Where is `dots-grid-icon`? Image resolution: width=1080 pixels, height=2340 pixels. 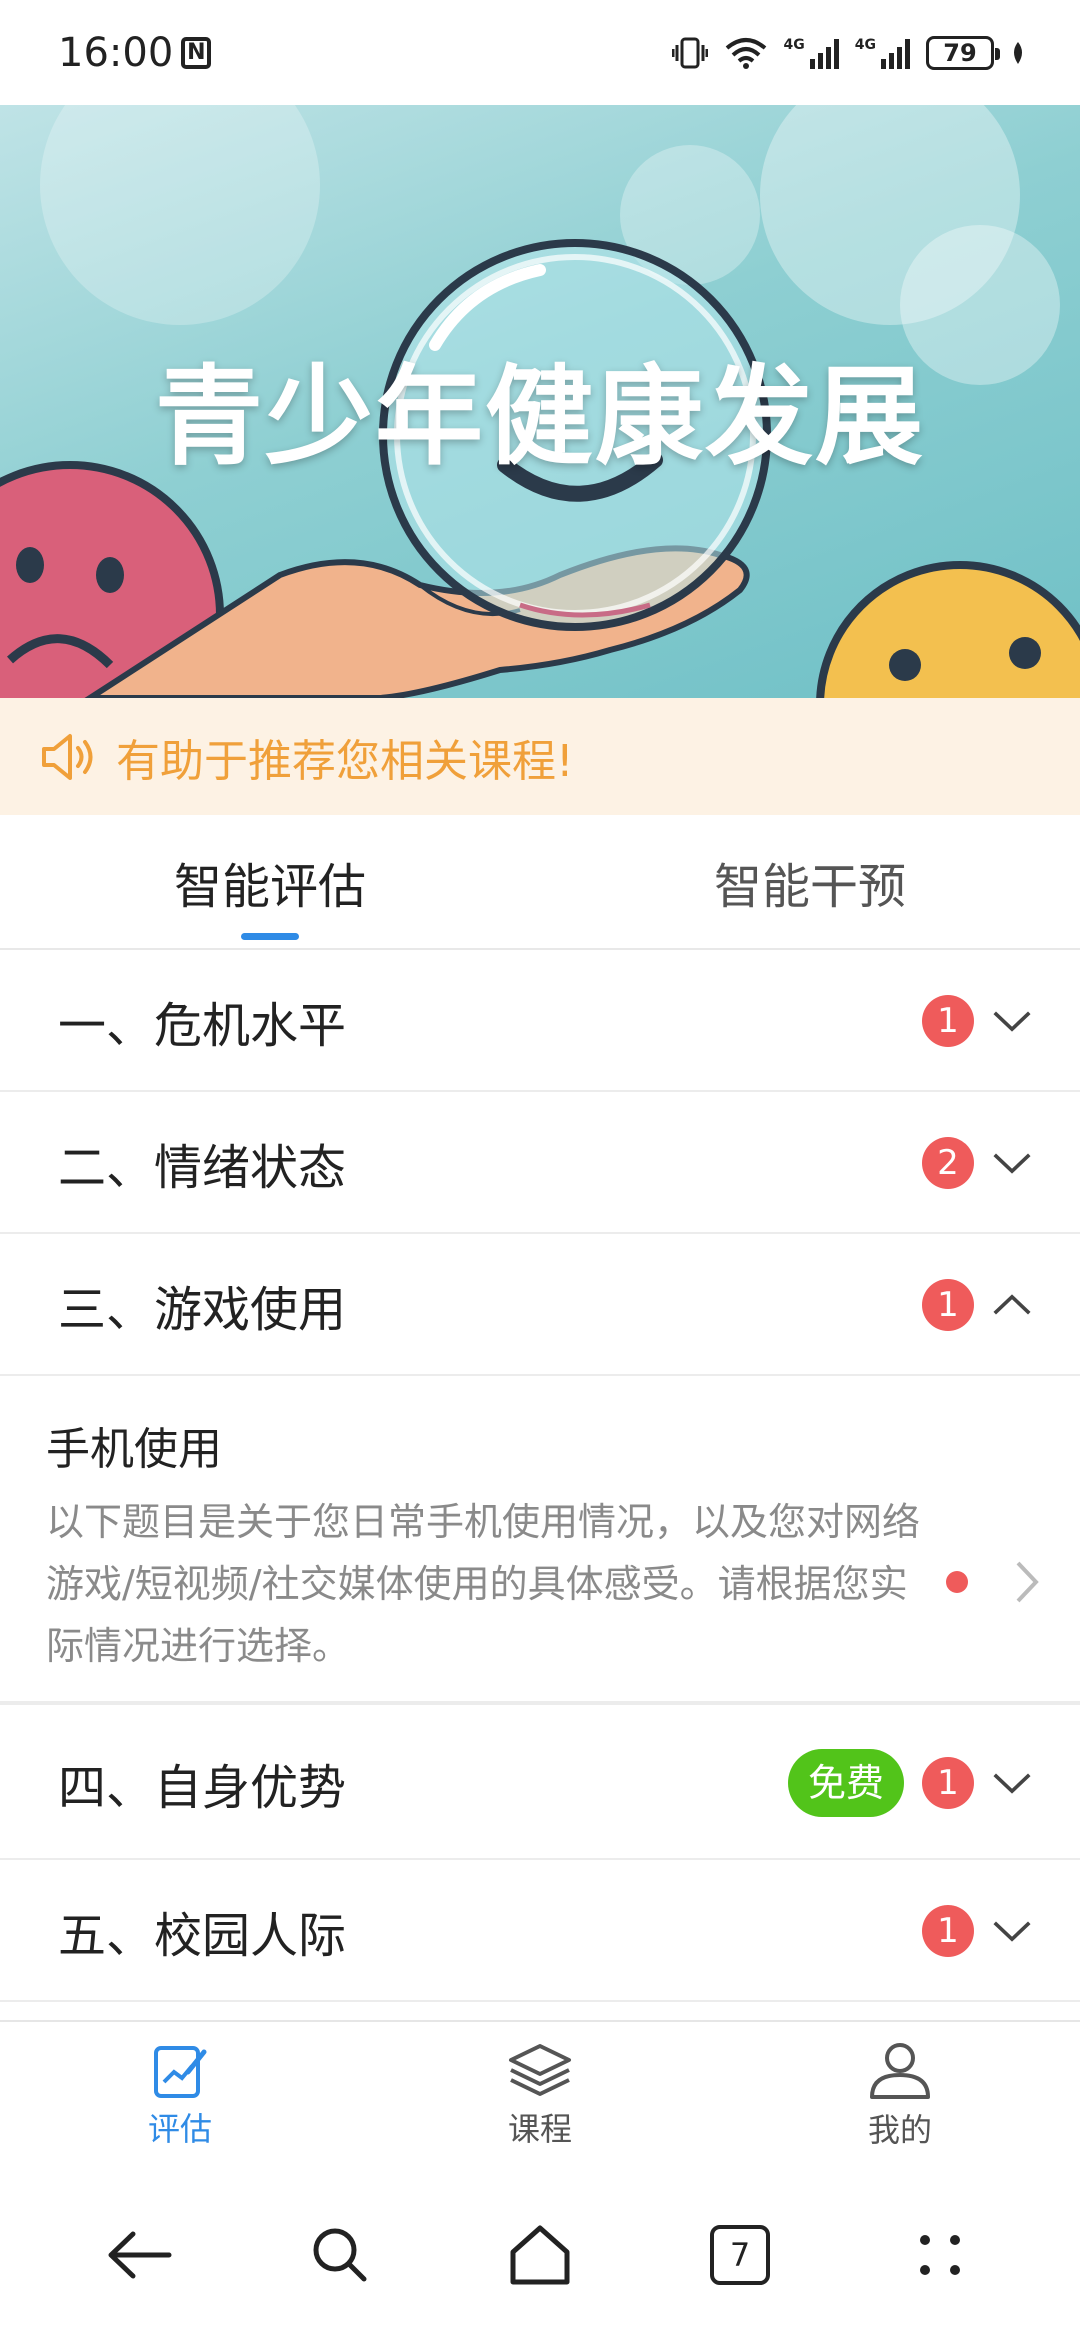
dots-grid-icon is located at coordinates (940, 2255).